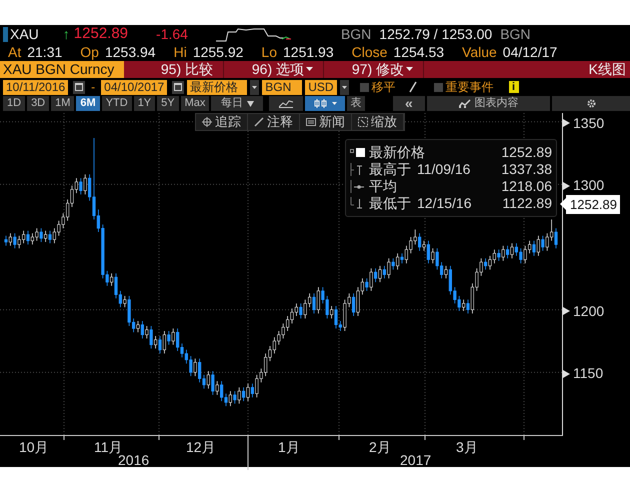  Describe the element at coordinates (356, 103) in the screenshot. I see `table-button: 表` at that location.